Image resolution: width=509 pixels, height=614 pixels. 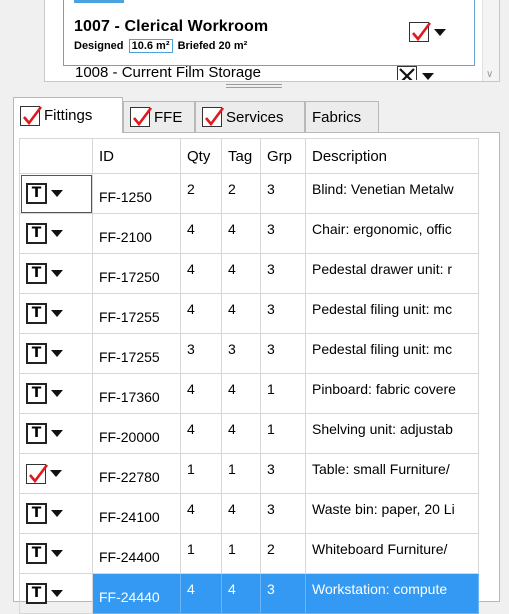 I want to click on table-row: T FF-17255 3 3 3 Pedestal filing unit: mc, so click(x=249, y=353).